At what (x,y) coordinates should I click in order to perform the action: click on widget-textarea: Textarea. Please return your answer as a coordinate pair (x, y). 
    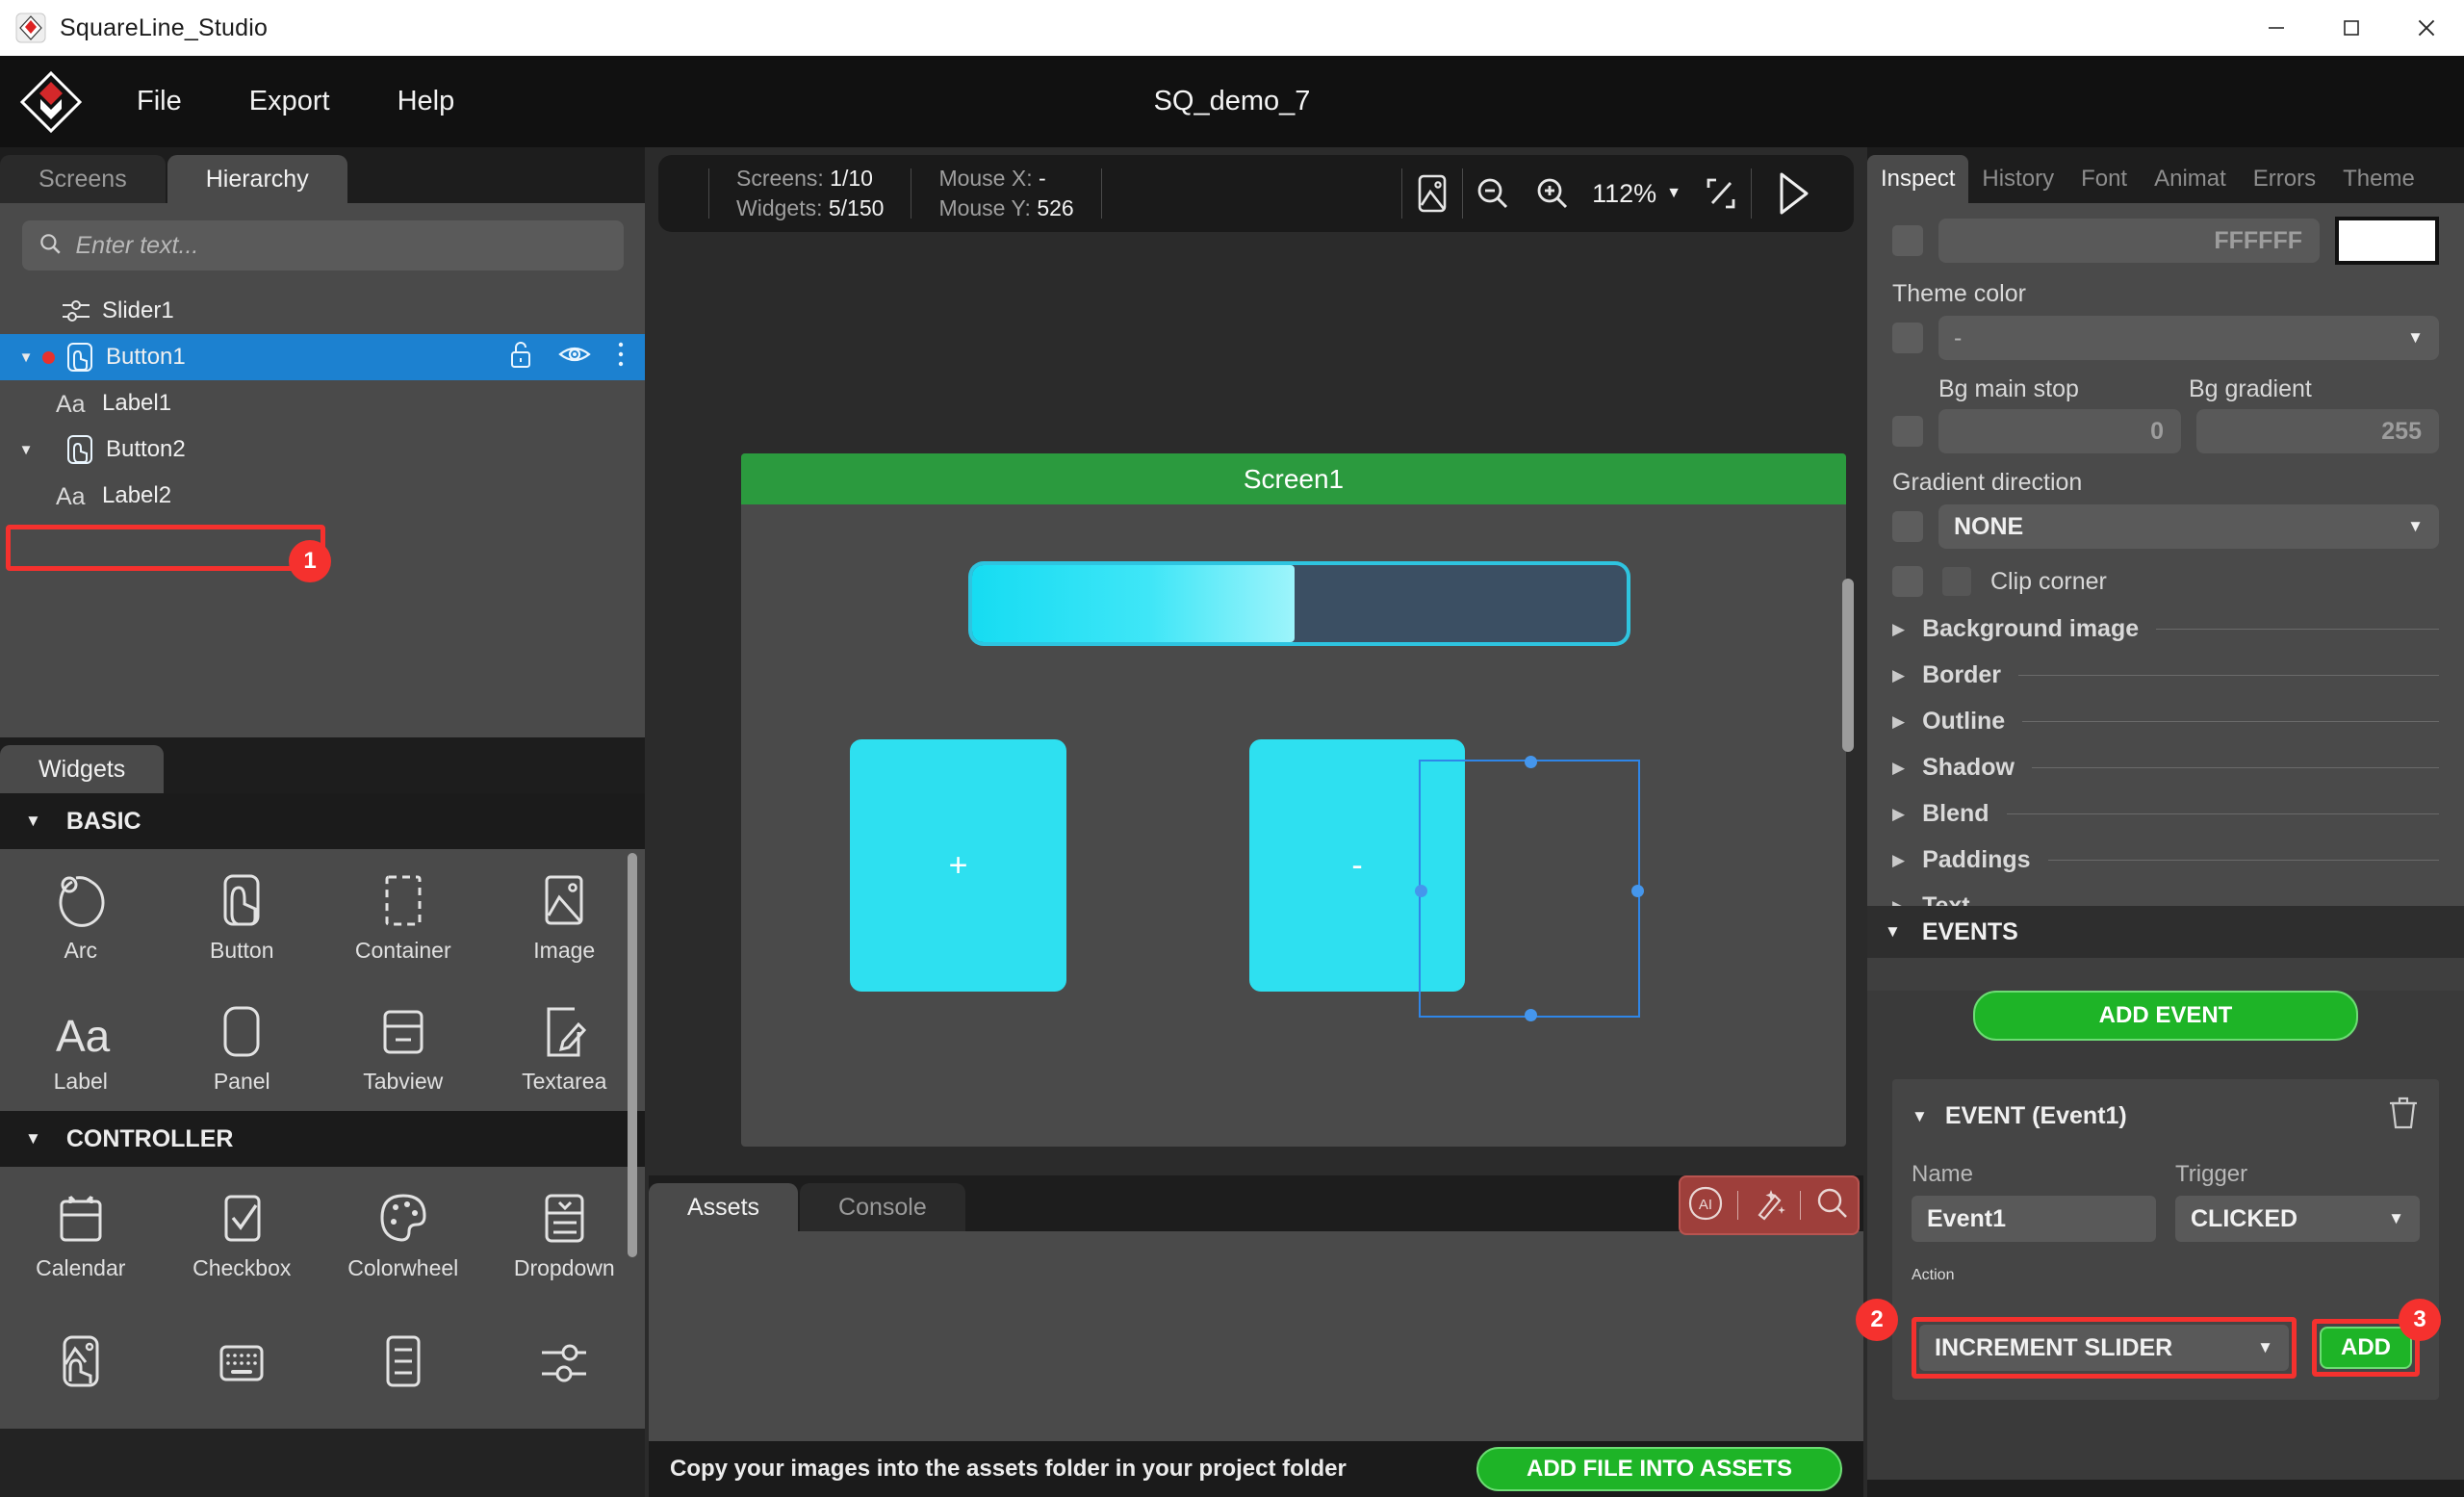
    Looking at the image, I should click on (565, 1045).